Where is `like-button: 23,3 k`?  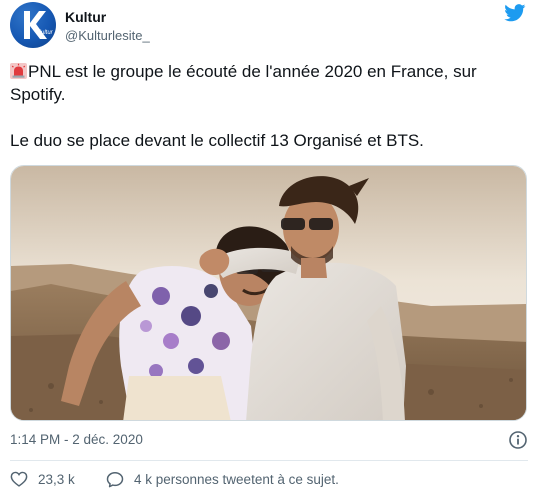 like-button: 23,3 k is located at coordinates (42, 479).